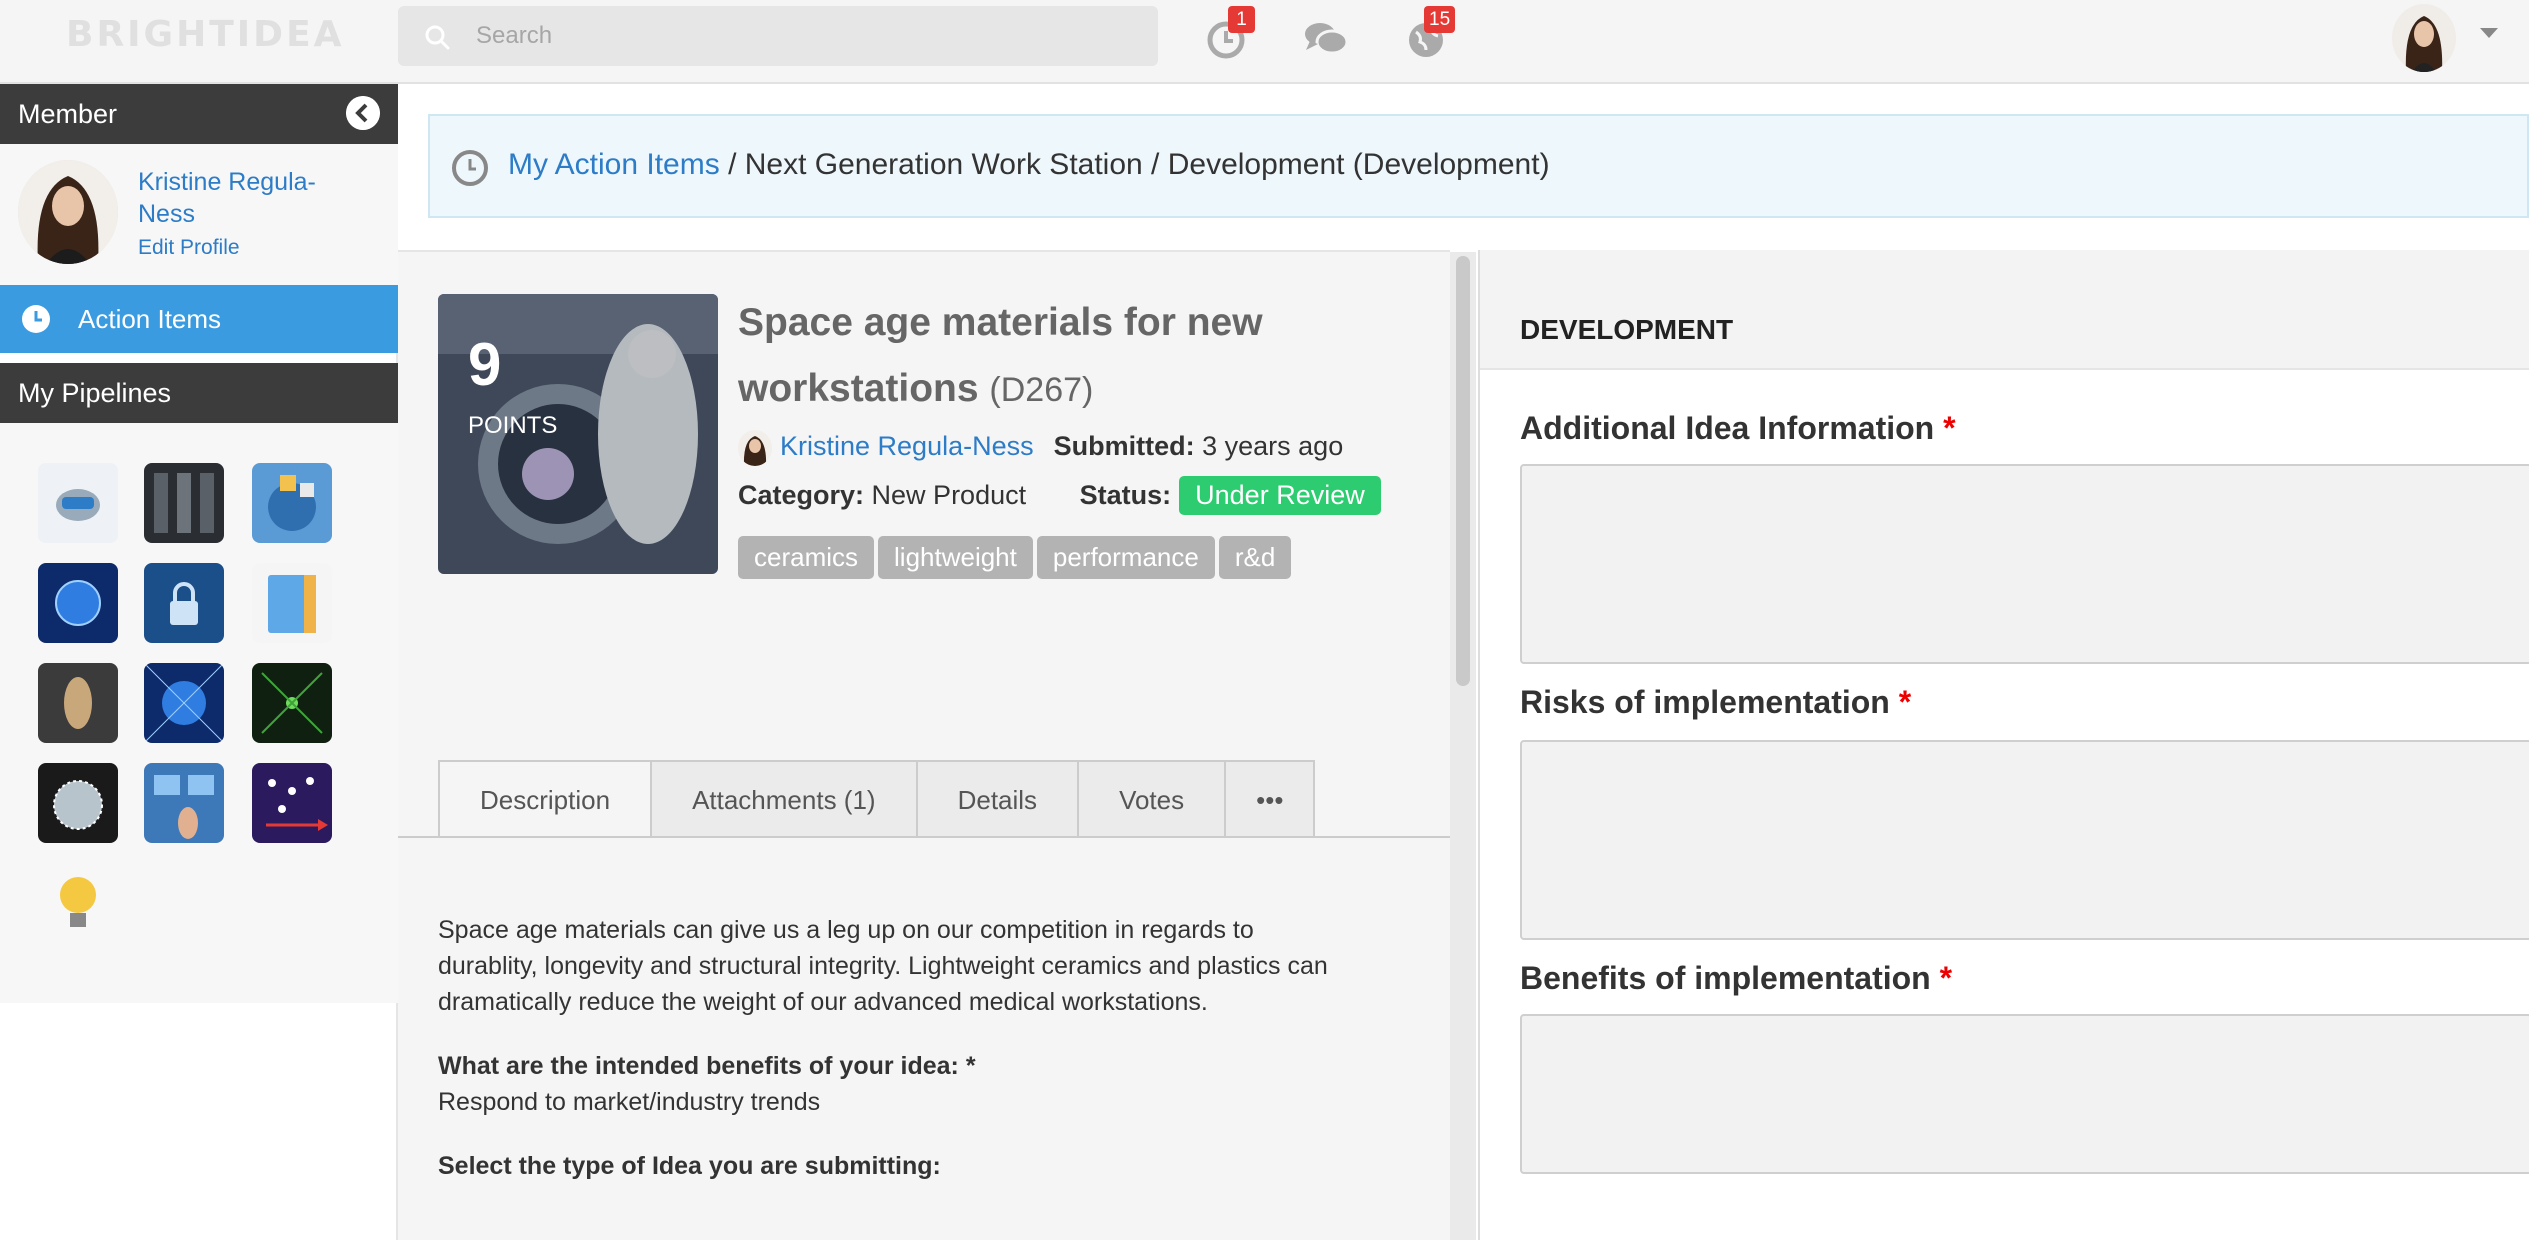 The image size is (2529, 1240). What do you see at coordinates (924, 837) in the screenshot?
I see `tab-divider` at bounding box center [924, 837].